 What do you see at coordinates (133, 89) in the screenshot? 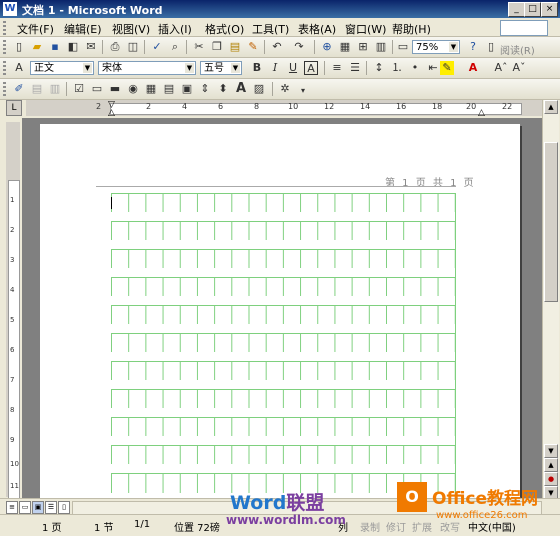
I see `option-control-icon: ◉` at bounding box center [133, 89].